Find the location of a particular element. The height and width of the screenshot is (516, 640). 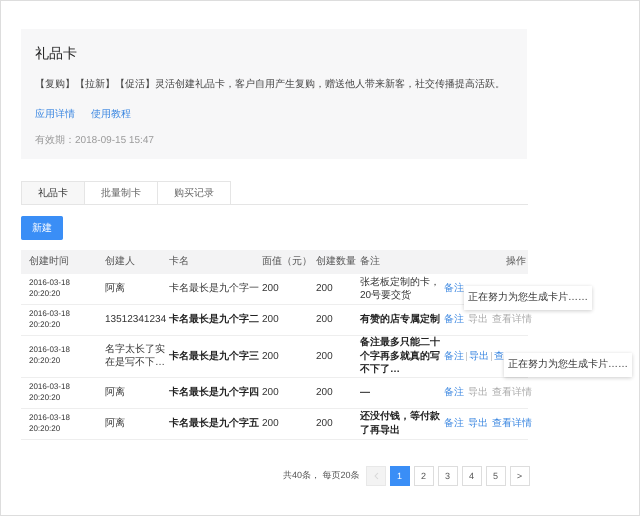

new-button: 新建 is located at coordinates (42, 228).